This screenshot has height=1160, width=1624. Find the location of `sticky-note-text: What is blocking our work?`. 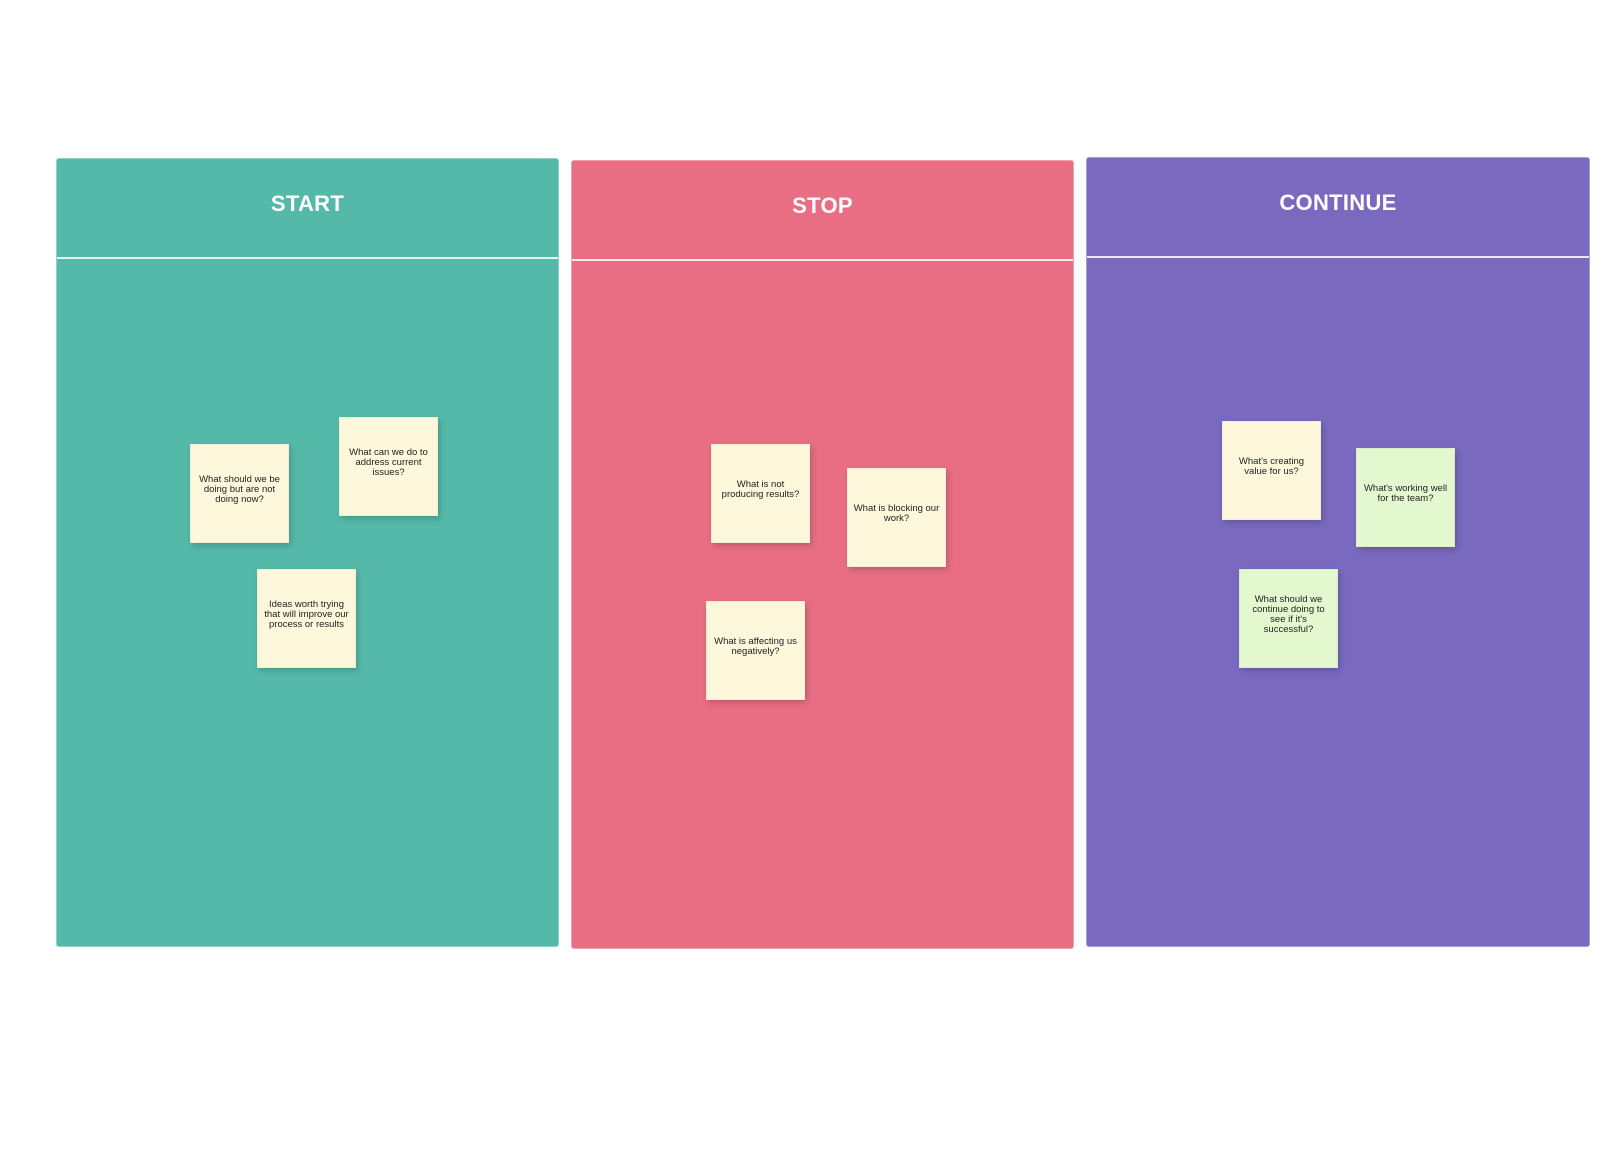

sticky-note-text: What is blocking our work? is located at coordinates (896, 513).